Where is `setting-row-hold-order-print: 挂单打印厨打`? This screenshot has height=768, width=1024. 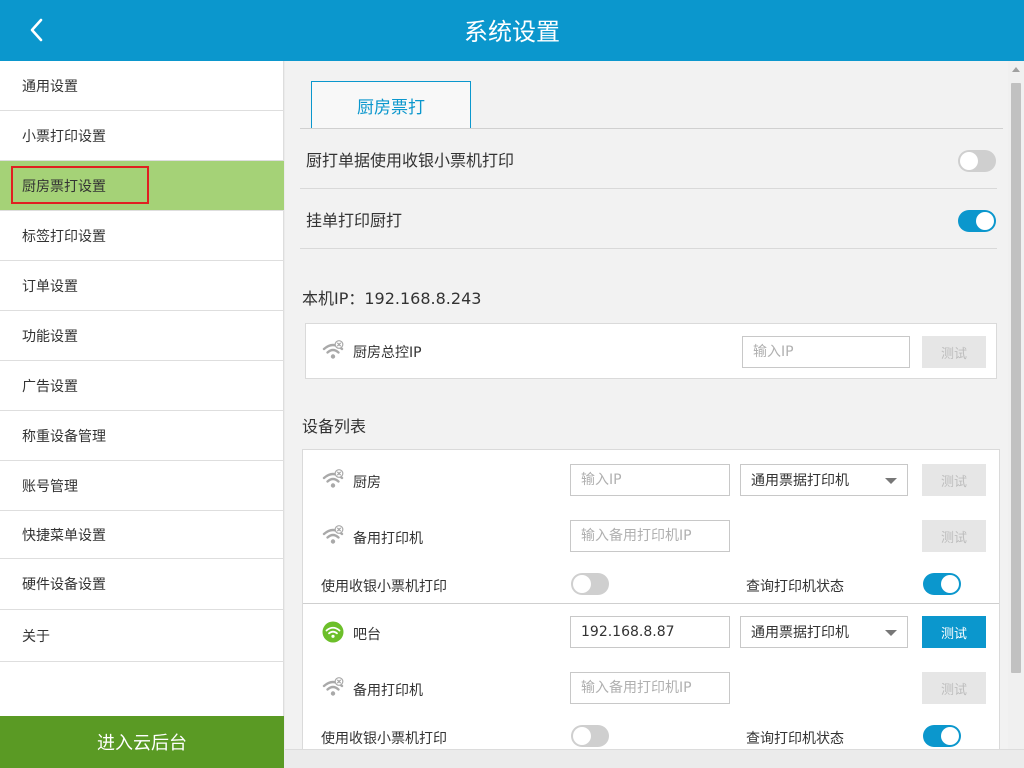 setting-row-hold-order-print: 挂单打印厨打 is located at coordinates (648, 219).